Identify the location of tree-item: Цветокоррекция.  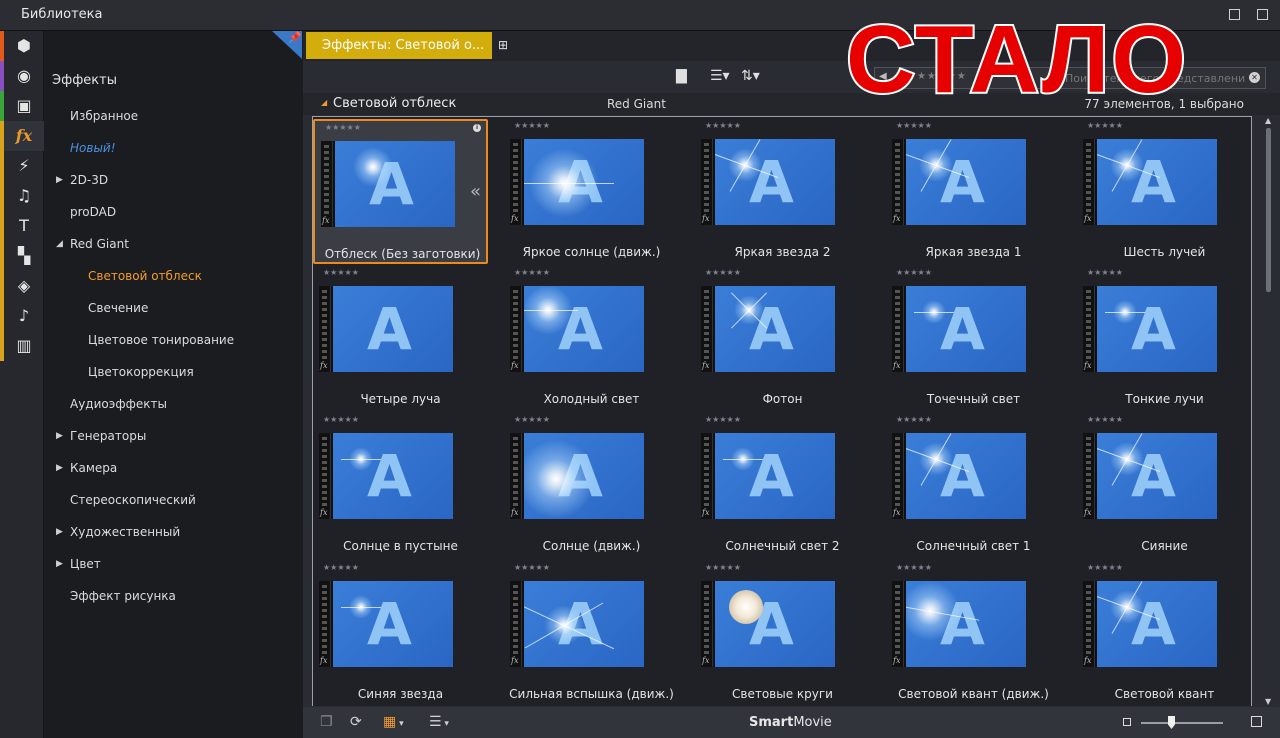
(141, 372).